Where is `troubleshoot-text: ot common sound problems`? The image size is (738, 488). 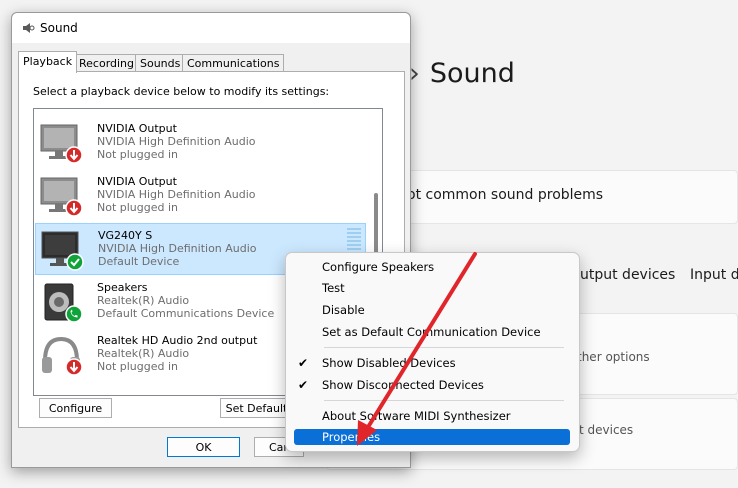
troubleshoot-text: ot common sound problems is located at coordinates (505, 195).